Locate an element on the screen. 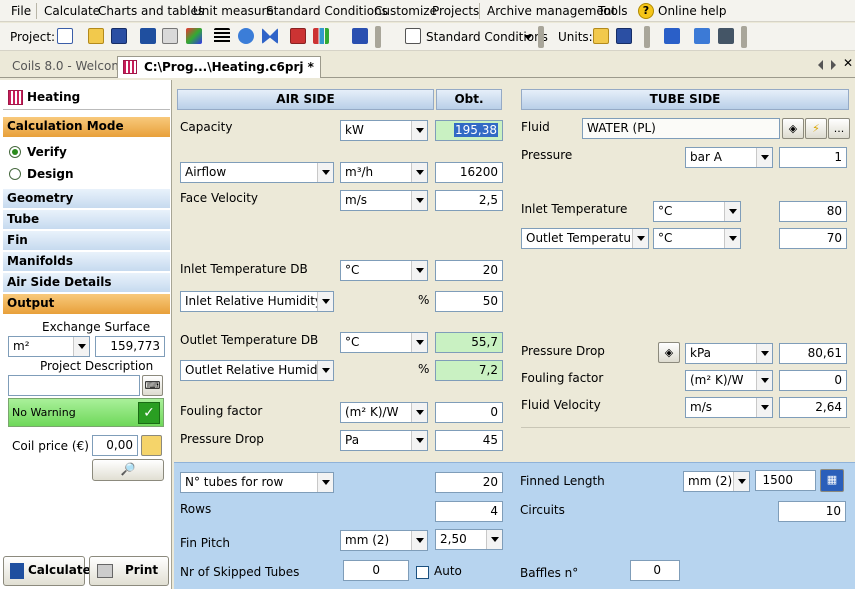 The height and width of the screenshot is (589, 855). menu-tools: Tools is located at coordinates (613, 11).